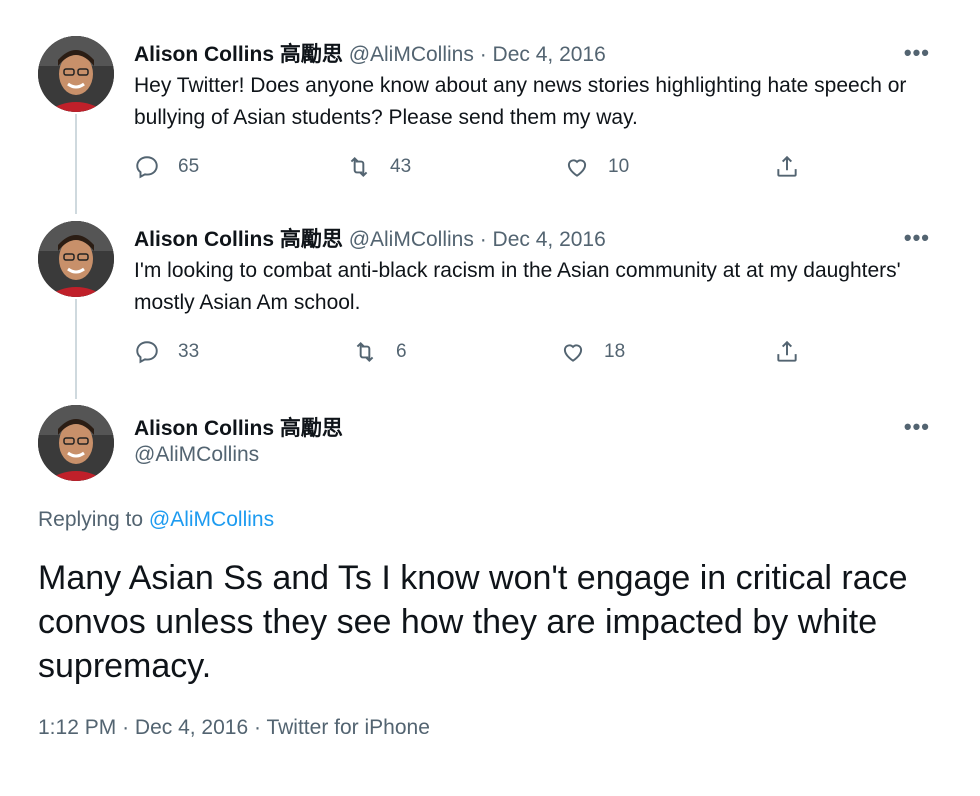 Image resolution: width=980 pixels, height=796 pixels. What do you see at coordinates (211, 519) in the screenshot?
I see `replying-mention-link: @AliMCollins` at bounding box center [211, 519].